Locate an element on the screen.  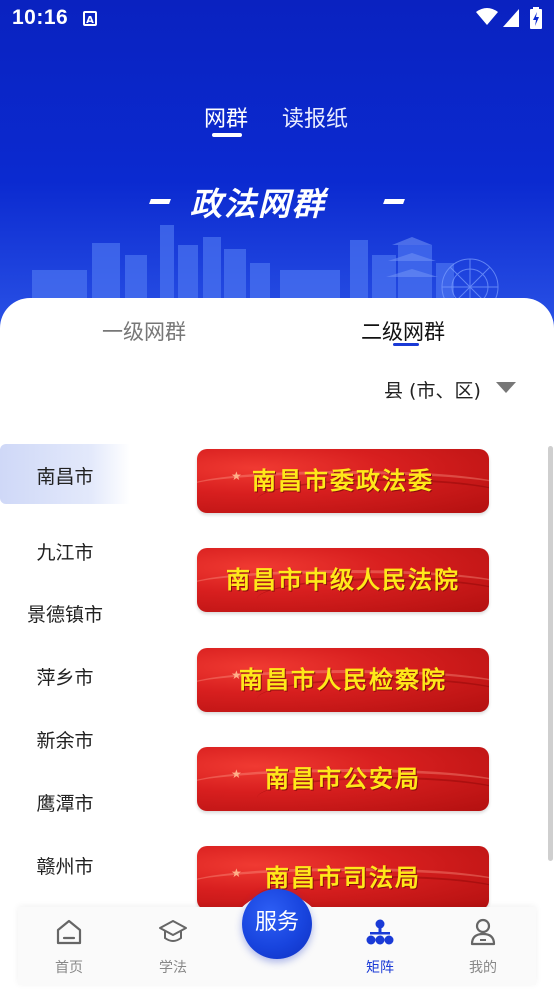
dropdown-triangle-icon is located at coordinates (506, 387).